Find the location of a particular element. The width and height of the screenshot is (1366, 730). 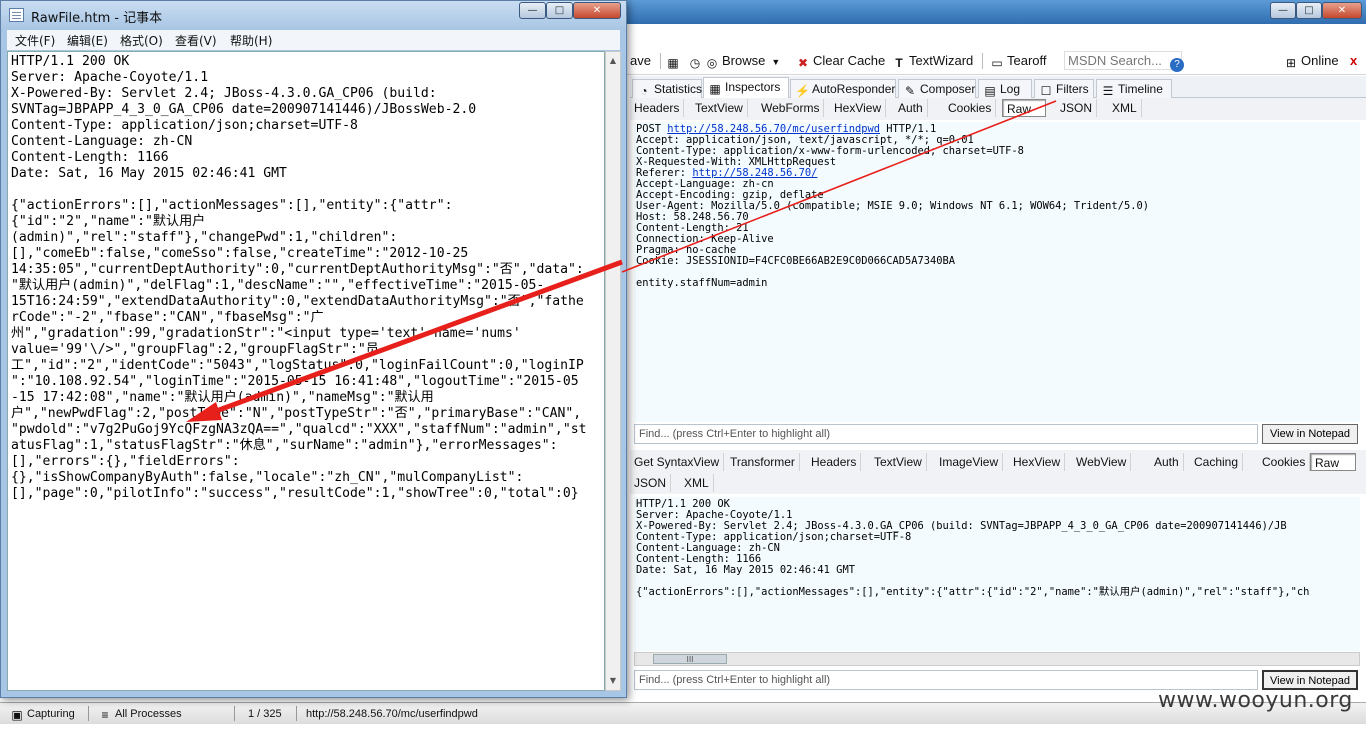

request-tab: Headers is located at coordinates (657, 108).